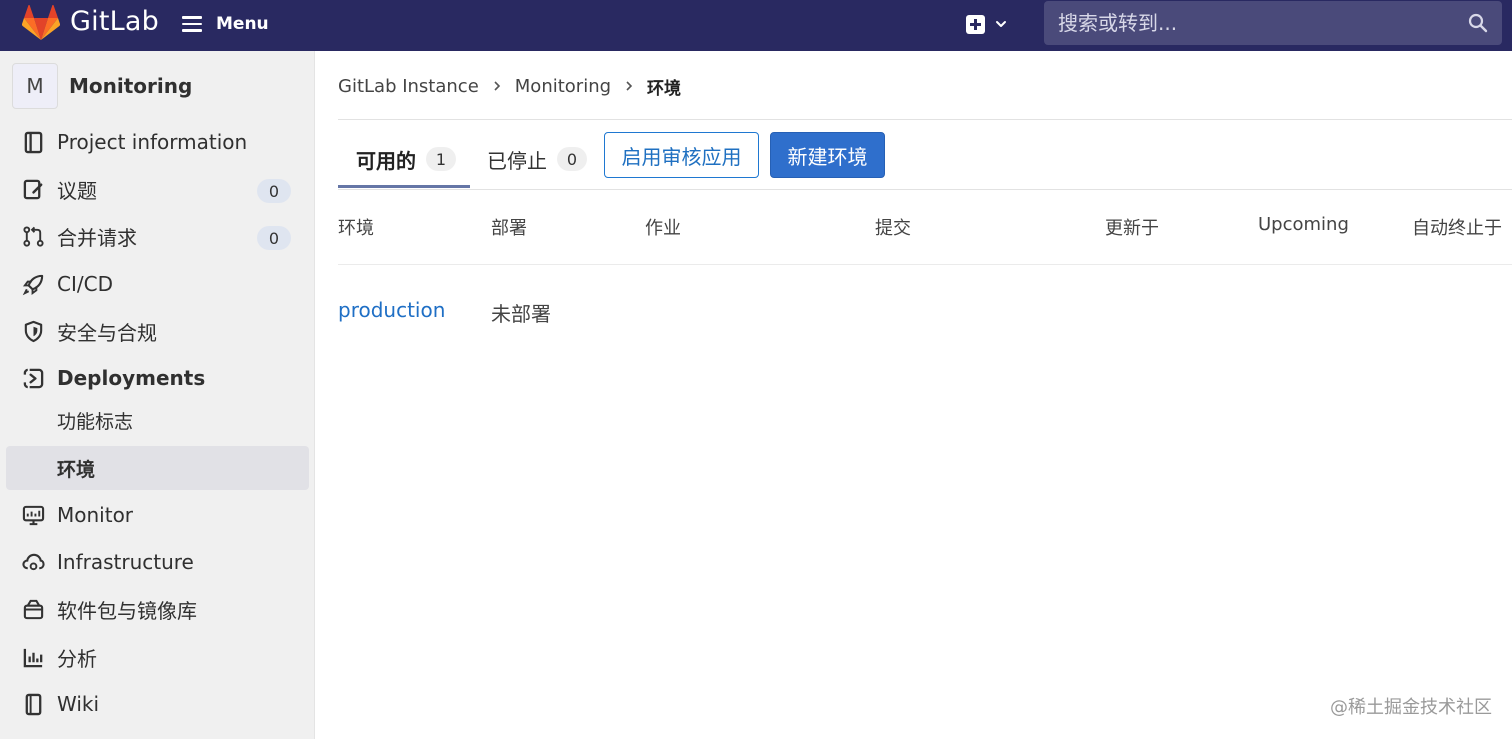  I want to click on wiki-book-icon, so click(33, 704).